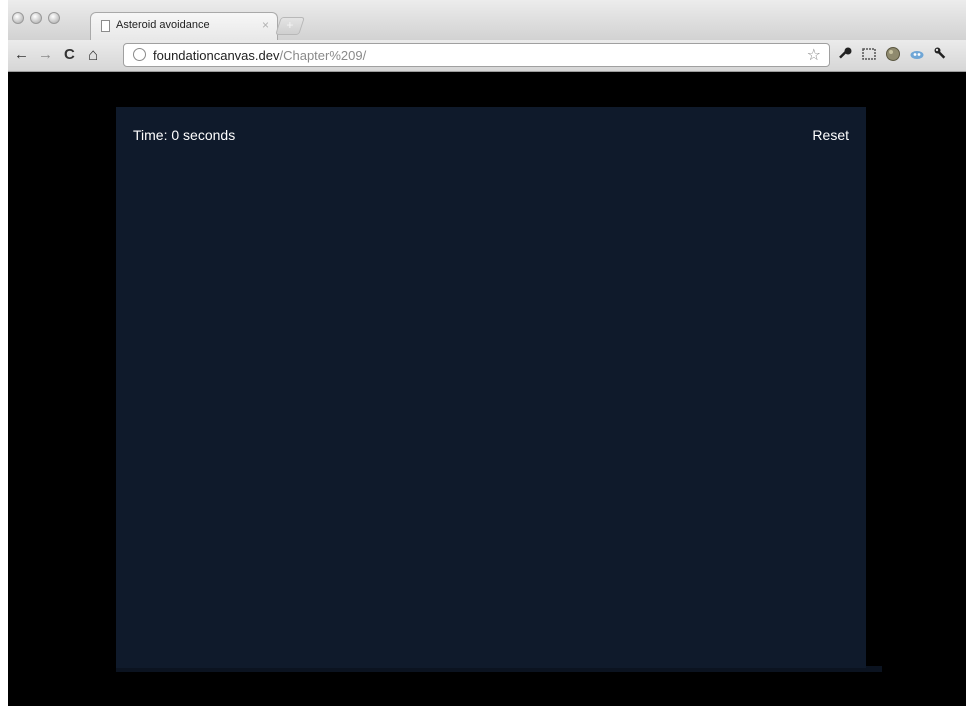  What do you see at coordinates (917, 55) in the screenshot?
I see `extension-cloud-icon` at bounding box center [917, 55].